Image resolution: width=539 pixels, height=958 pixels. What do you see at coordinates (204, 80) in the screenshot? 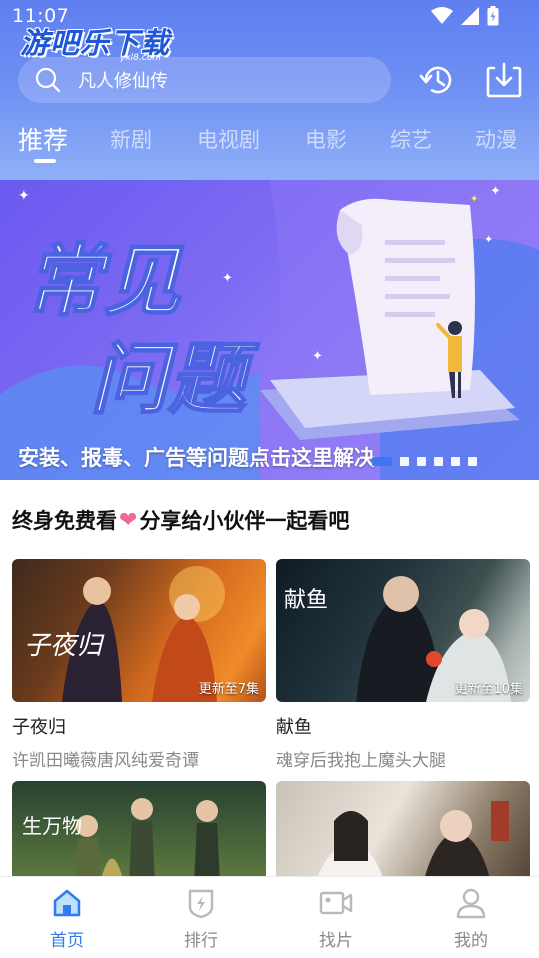
I see `search-input: 凡人修仙传` at bounding box center [204, 80].